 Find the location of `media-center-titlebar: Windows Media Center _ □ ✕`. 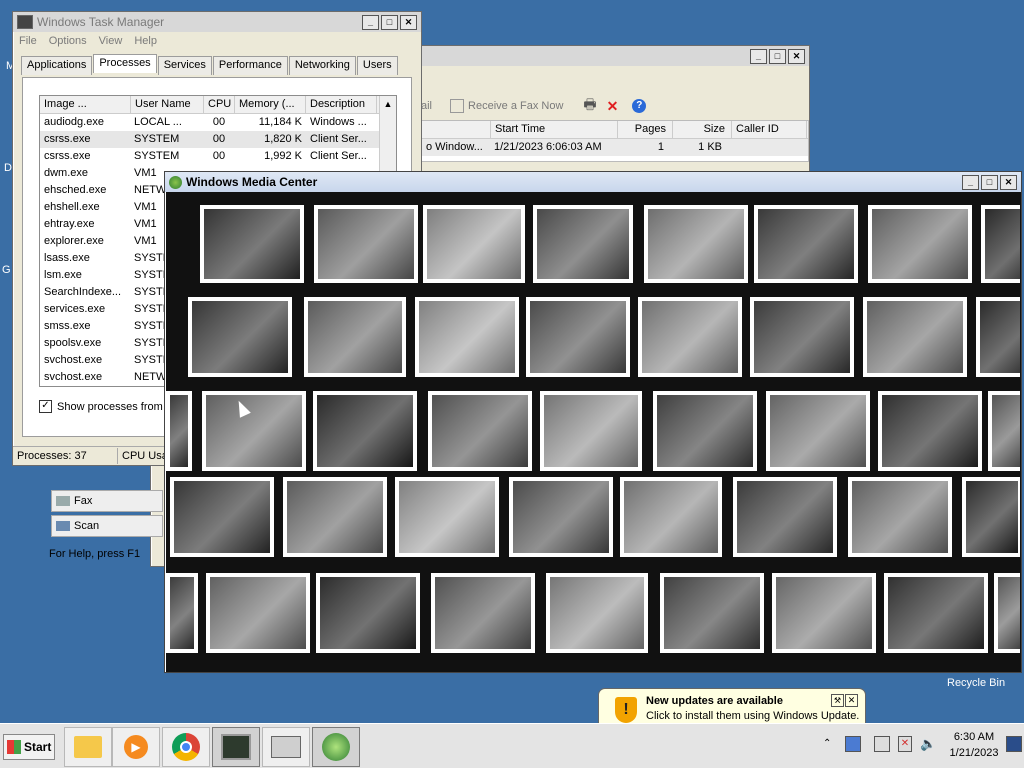

media-center-titlebar: Windows Media Center _ □ ✕ is located at coordinates (593, 182).